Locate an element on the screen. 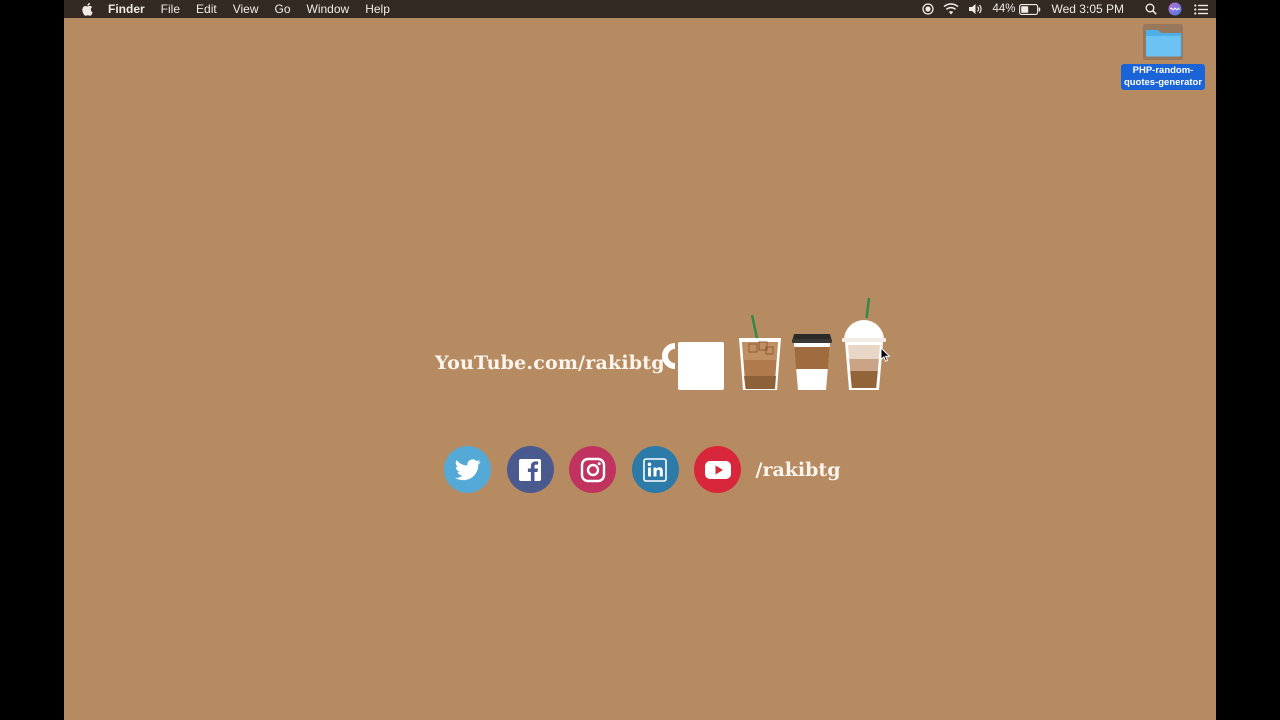 Image resolution: width=1280 pixels, height=720 pixels. social-handle-text: /rakibtg is located at coordinates (798, 469).